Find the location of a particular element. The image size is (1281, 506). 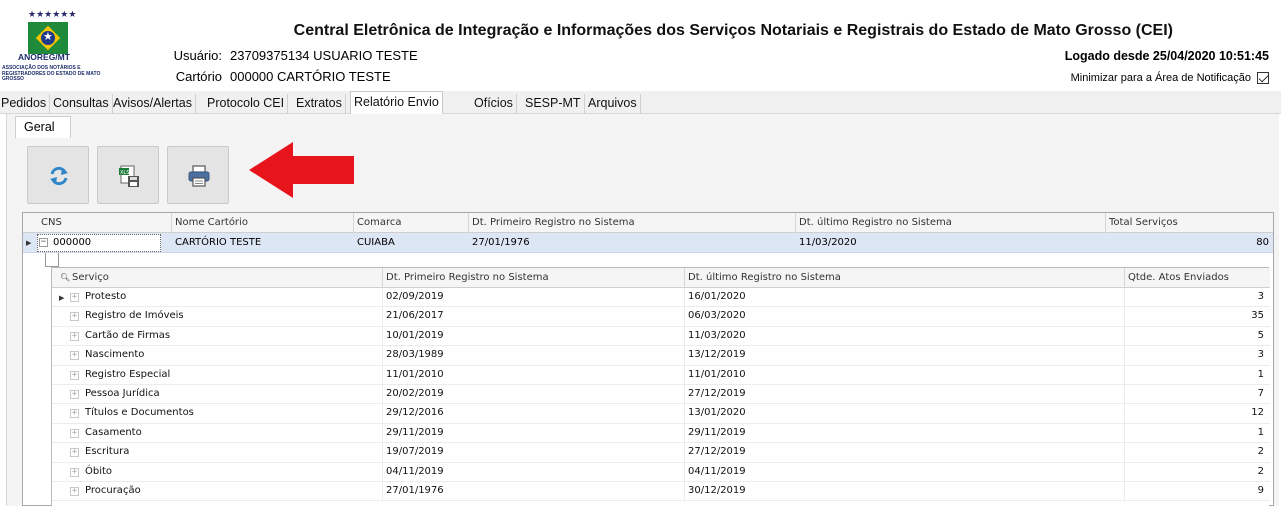

export-excel-button: XLS is located at coordinates (128, 175).